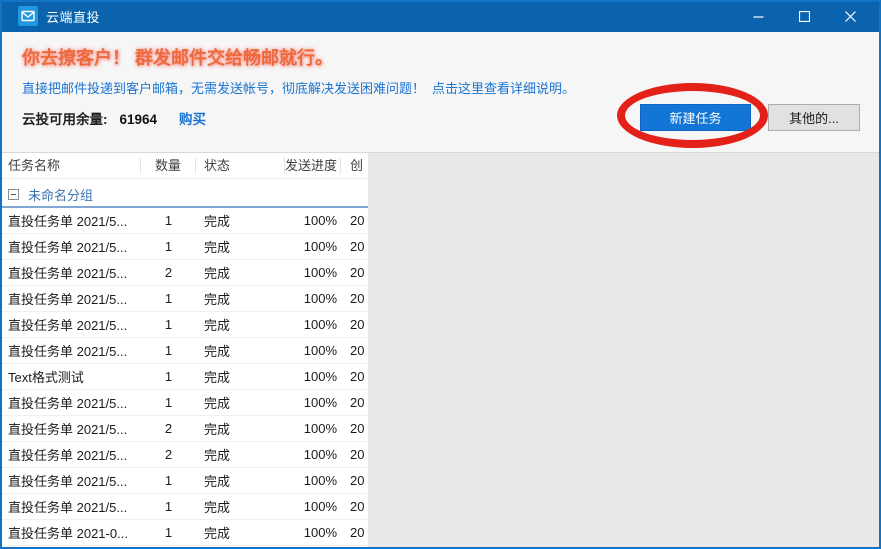 The image size is (881, 549). I want to click on table-row: Text格式测试 1 完成 100% 20, so click(185, 377).